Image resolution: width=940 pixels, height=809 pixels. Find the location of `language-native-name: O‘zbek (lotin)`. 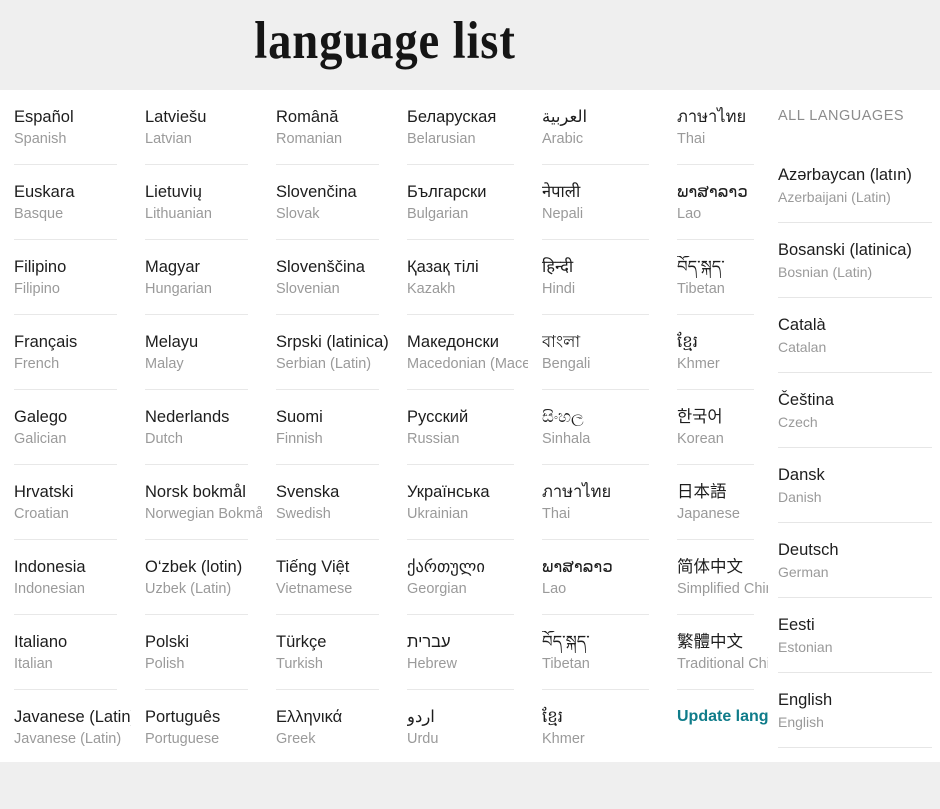

language-native-name: O‘zbek (lotin) is located at coordinates (194, 567).